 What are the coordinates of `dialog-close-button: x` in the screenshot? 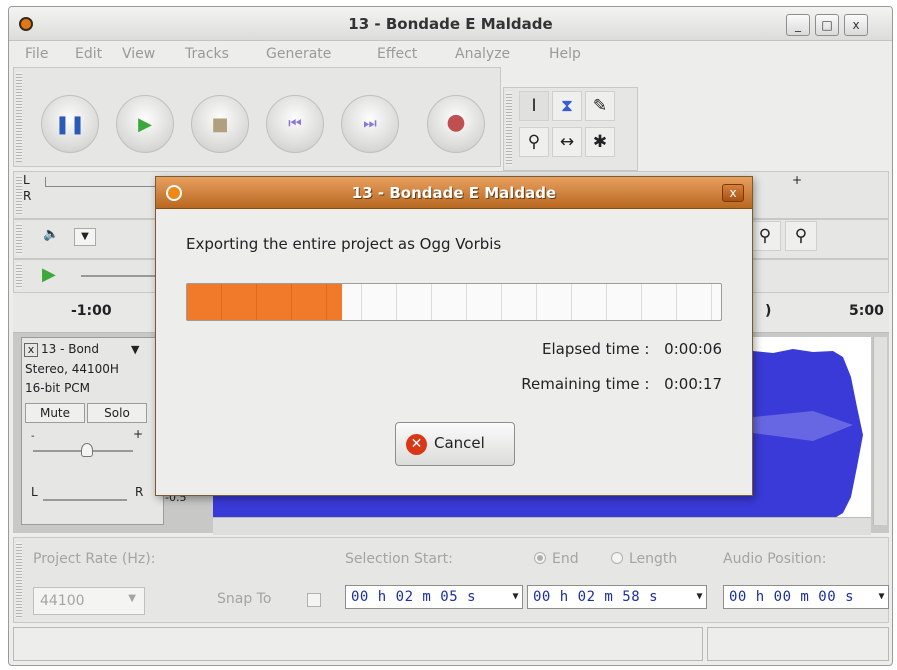 It's located at (733, 193).